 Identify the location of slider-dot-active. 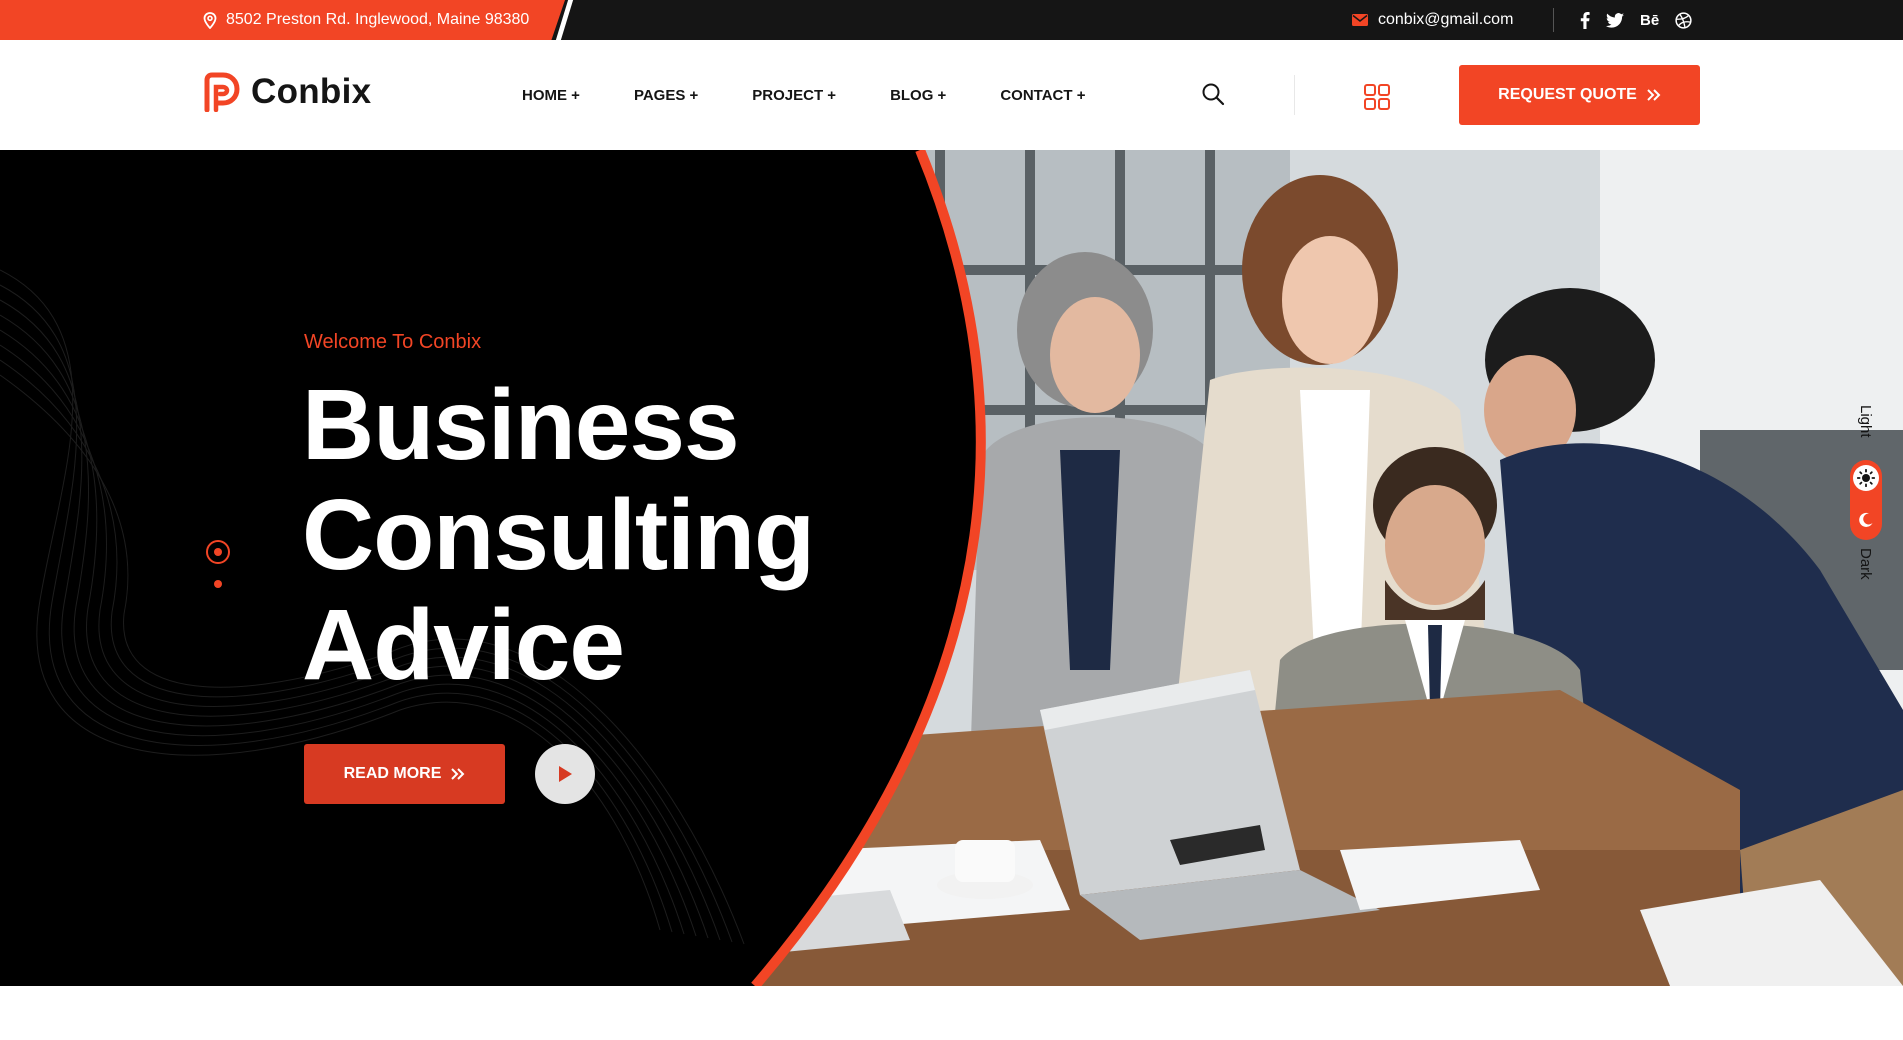
(218, 552).